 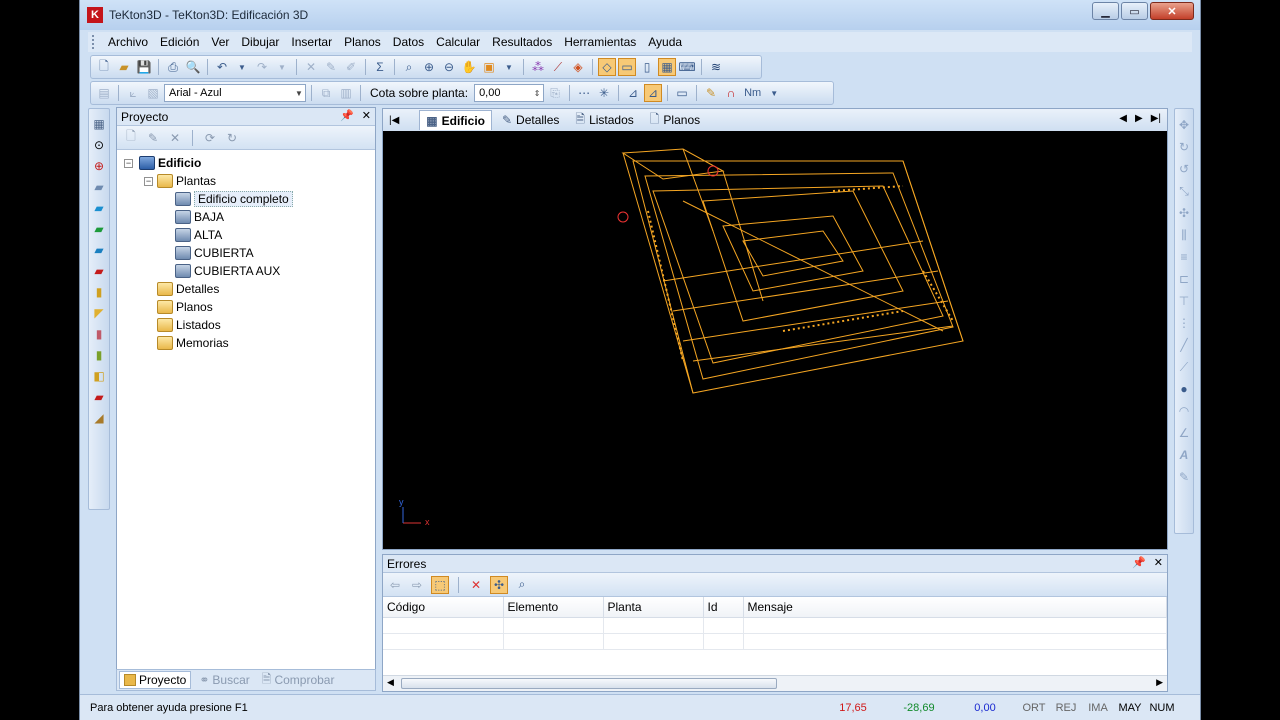 I want to click on tree-folder-planos: Planos, so click(x=185, y=307).